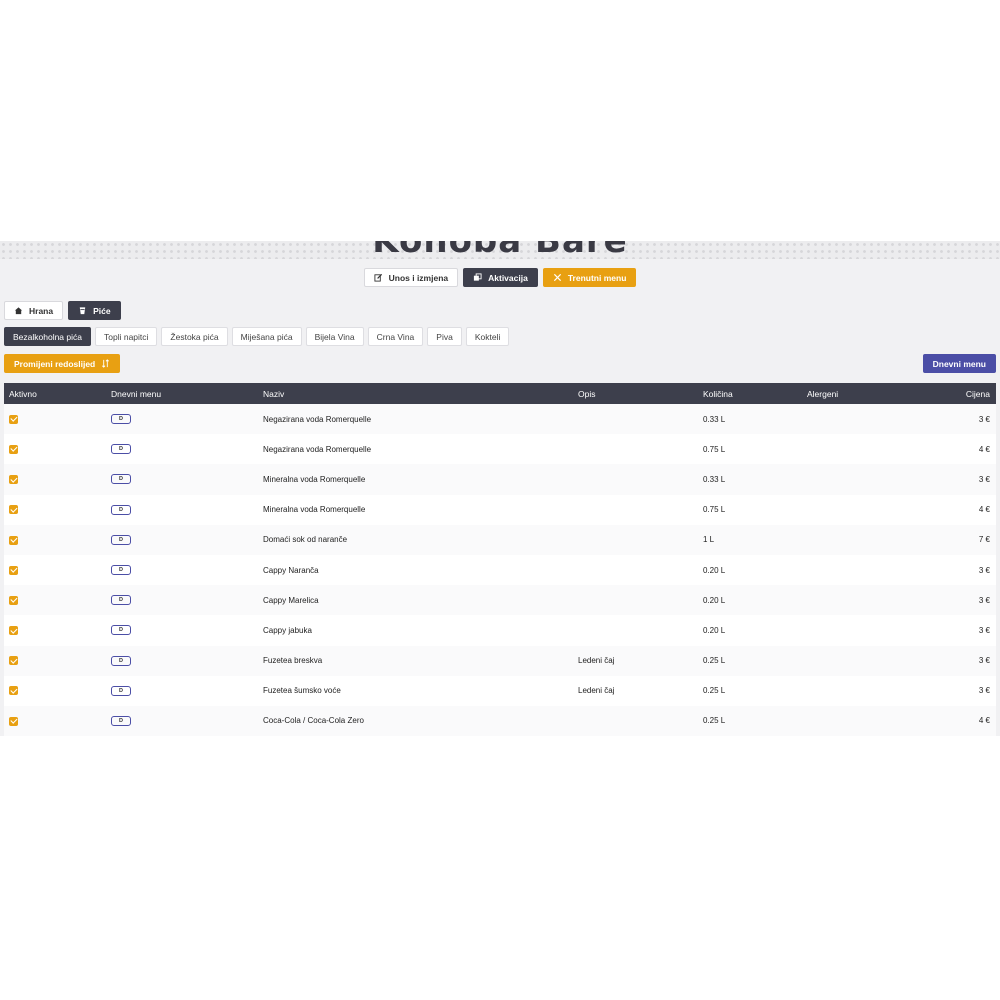 The image size is (1000, 1000). Describe the element at coordinates (500, 690) in the screenshot. I see `table-row: D Fuzetea šumsko voće Ledeni čaj 0.25 L 3 €` at that location.